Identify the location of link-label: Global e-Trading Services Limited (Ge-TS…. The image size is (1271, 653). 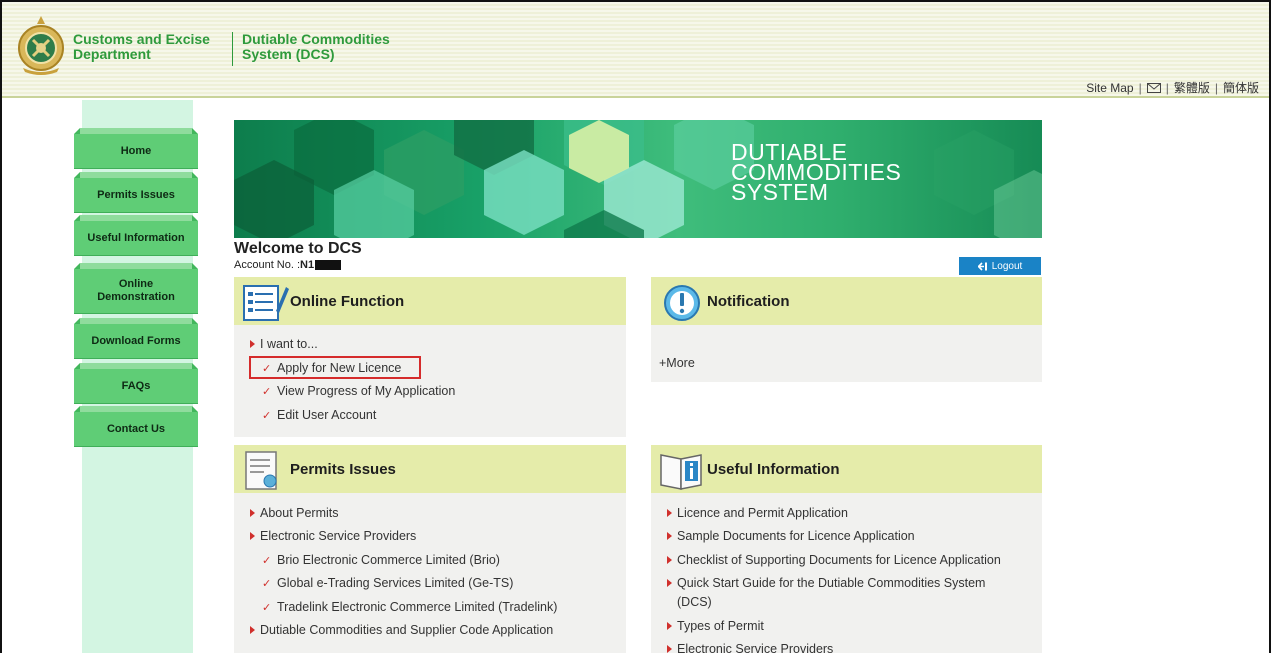
(395, 583).